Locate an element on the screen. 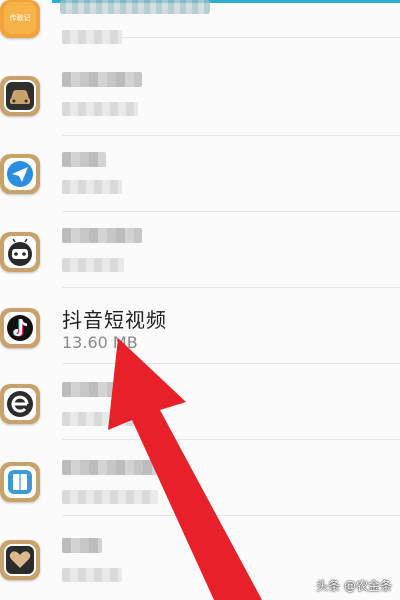 This screenshot has height=600, width=400. app-row: 传歌记 is located at coordinates (200, 19).